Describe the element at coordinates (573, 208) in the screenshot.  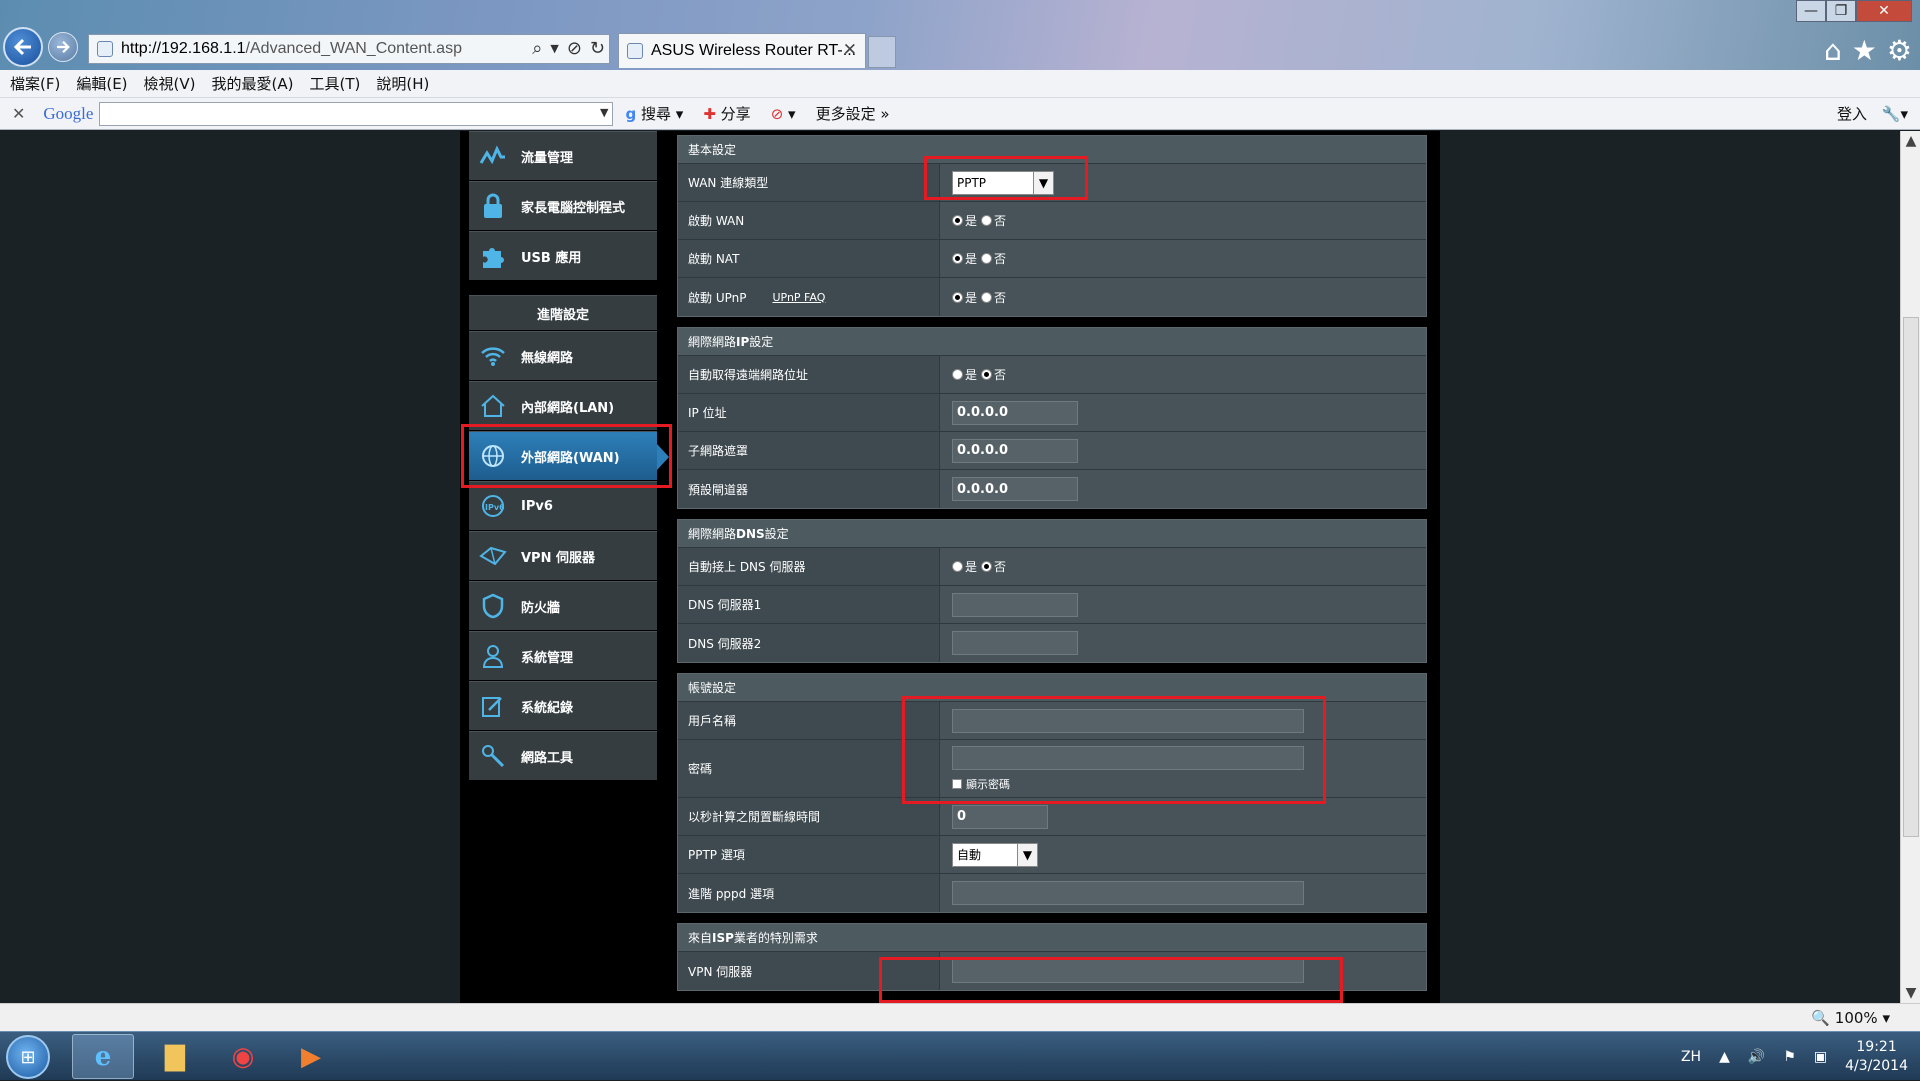
I see `sidebar-item-label: 家長電腦控制程式` at that location.